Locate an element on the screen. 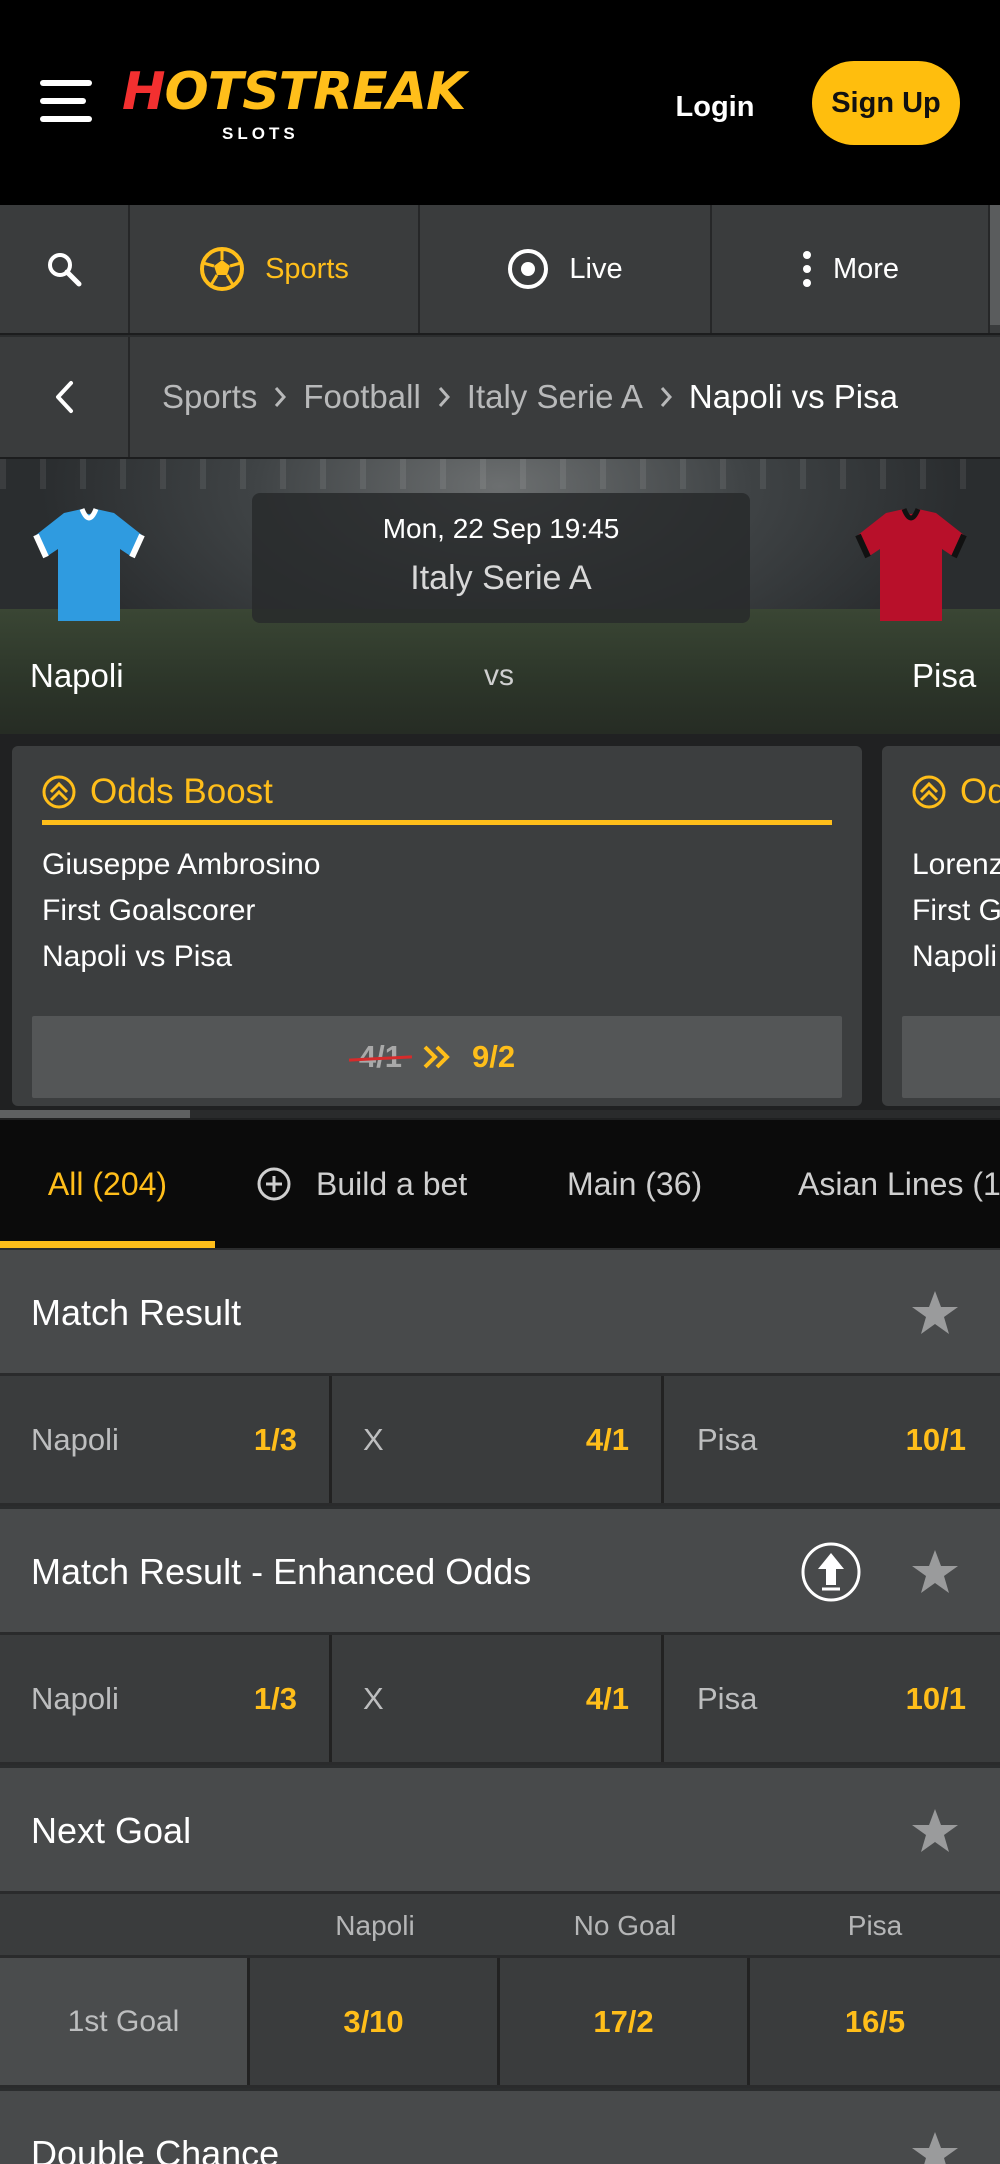  breadcrumb-sports: Sports is located at coordinates (209, 397).